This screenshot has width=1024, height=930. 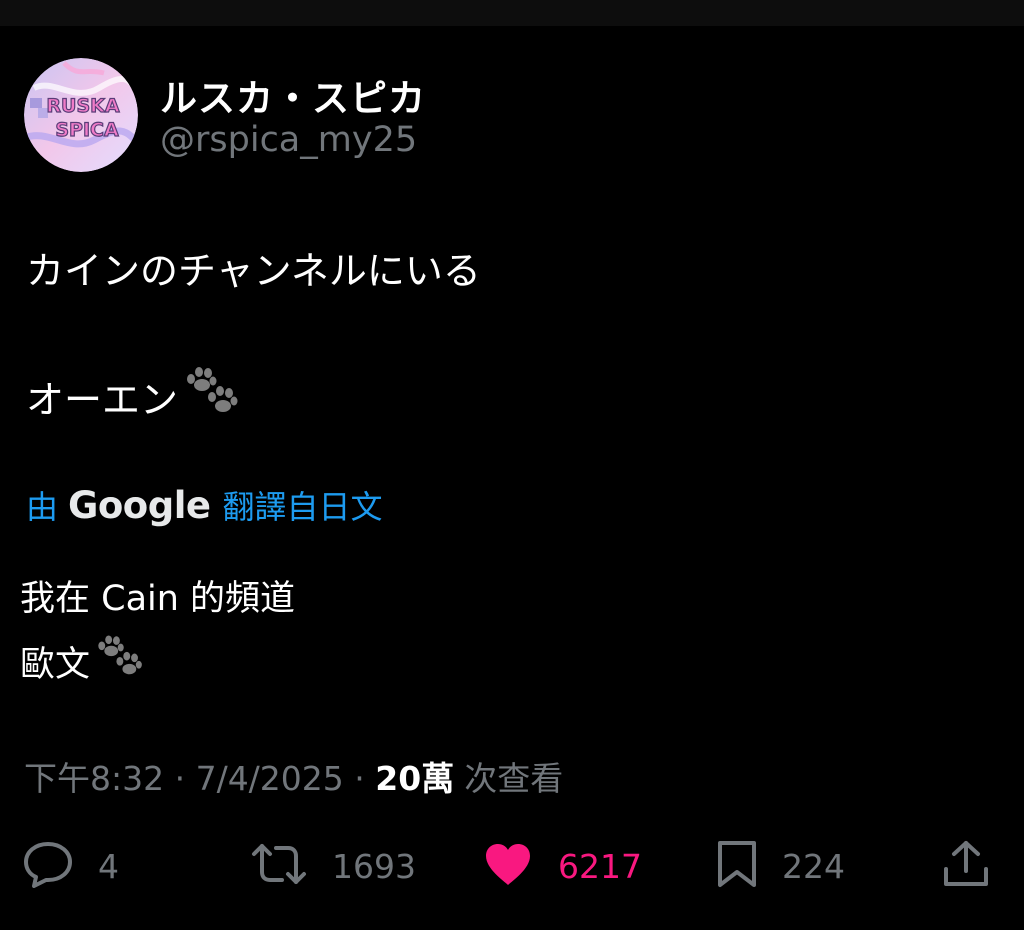 What do you see at coordinates (303, 505) in the screenshot?
I see `translation-source-label: 翻譯自日文` at bounding box center [303, 505].